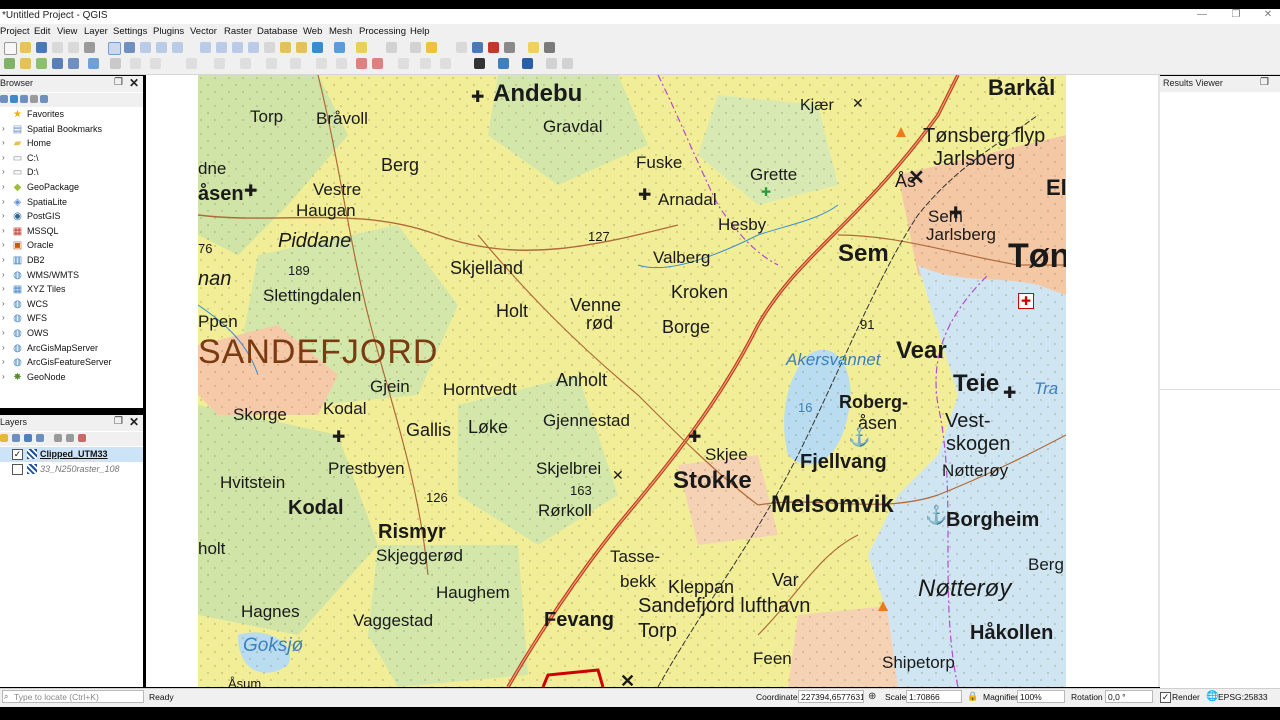 This screenshot has width=1280, height=720. I want to click on add-spatialite-icon, so click(73, 63).